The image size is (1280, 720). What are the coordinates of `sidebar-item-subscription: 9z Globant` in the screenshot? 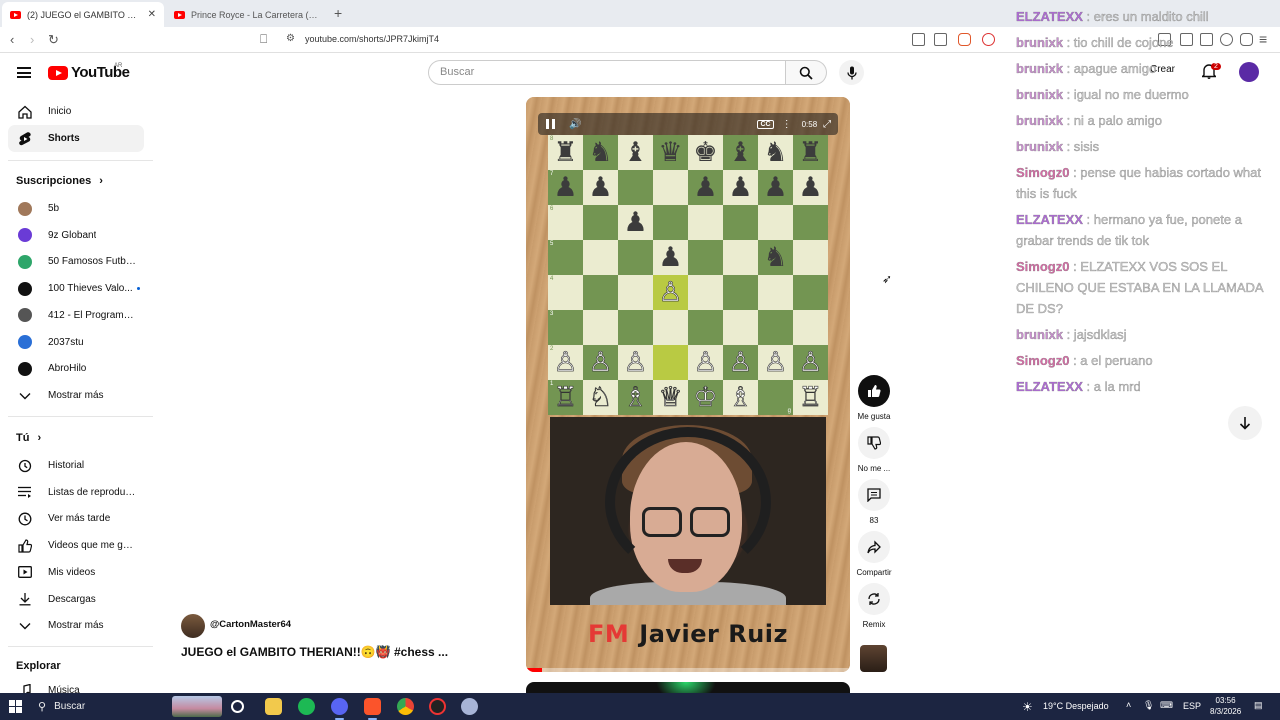 It's located at (76, 235).